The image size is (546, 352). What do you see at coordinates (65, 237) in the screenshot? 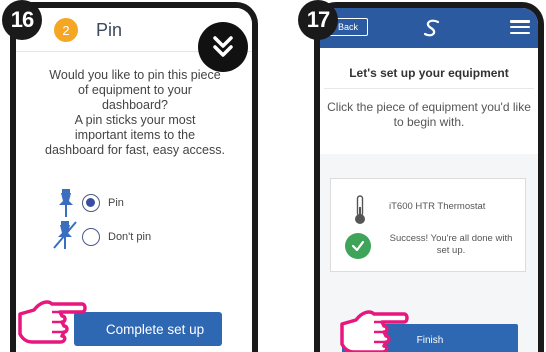
I see `unpin-icon` at bounding box center [65, 237].